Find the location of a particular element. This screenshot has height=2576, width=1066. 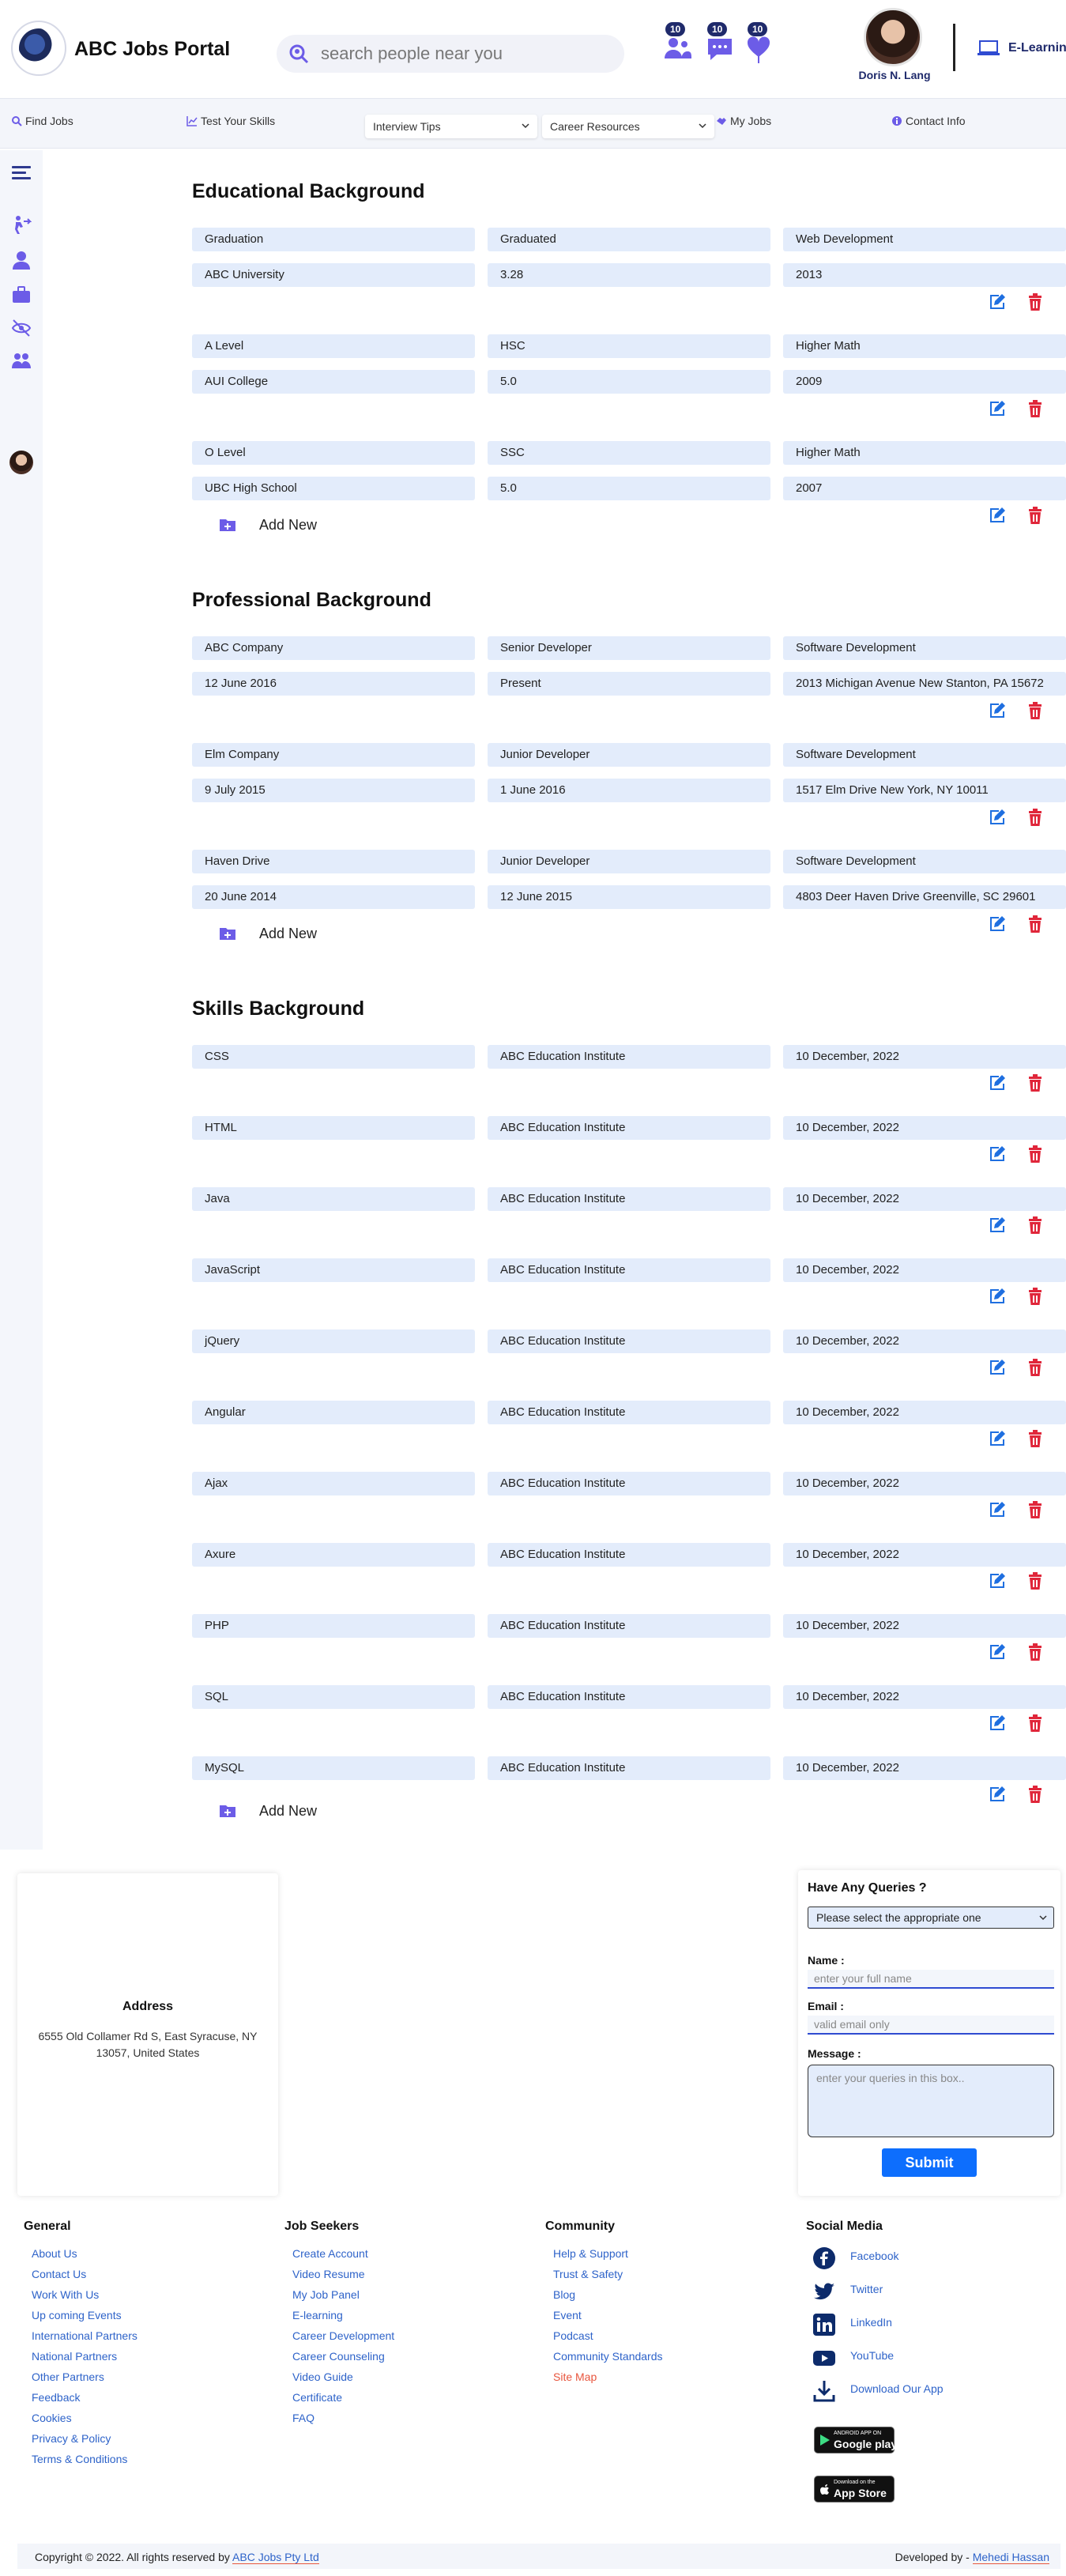

nav-contact-info: Contact Info is located at coordinates (928, 121).